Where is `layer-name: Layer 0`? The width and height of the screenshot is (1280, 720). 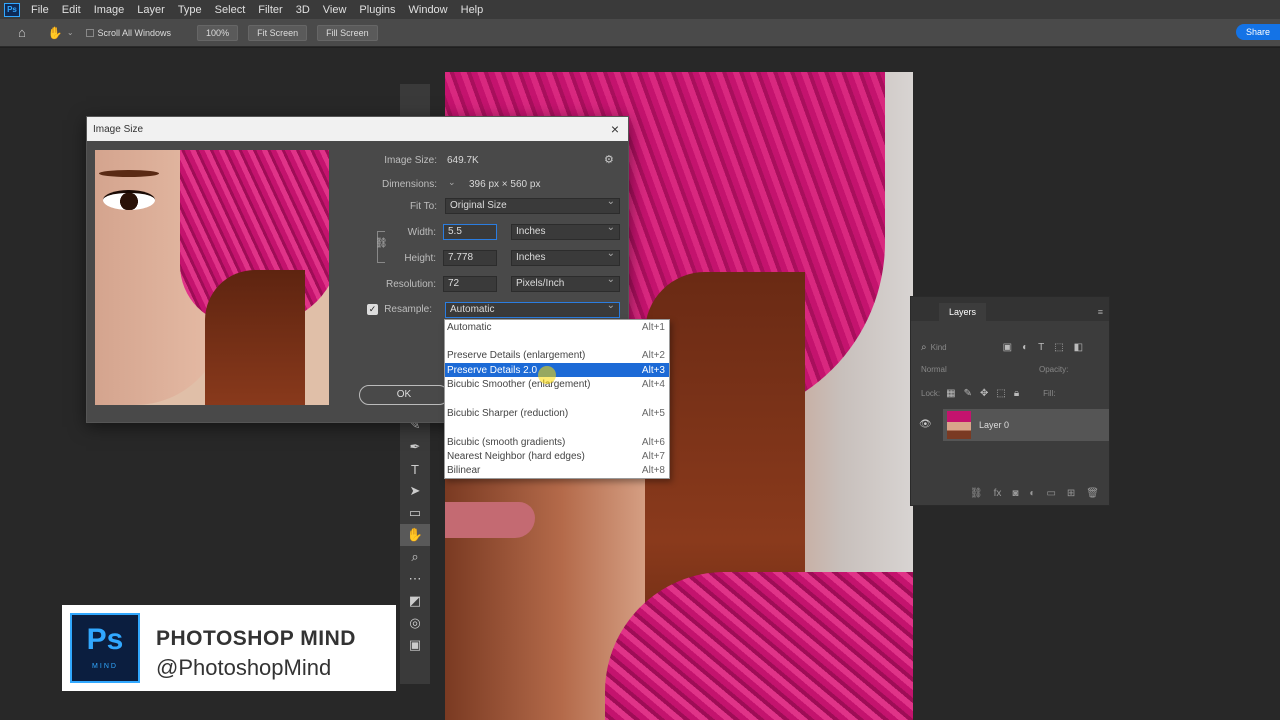
layer-name: Layer 0 is located at coordinates (994, 425).